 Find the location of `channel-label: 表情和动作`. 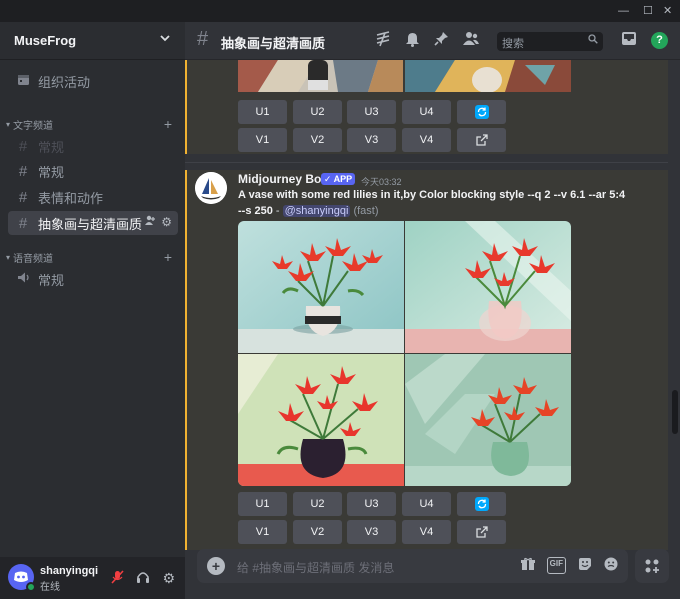

channel-label: 表情和动作 is located at coordinates (71, 198).